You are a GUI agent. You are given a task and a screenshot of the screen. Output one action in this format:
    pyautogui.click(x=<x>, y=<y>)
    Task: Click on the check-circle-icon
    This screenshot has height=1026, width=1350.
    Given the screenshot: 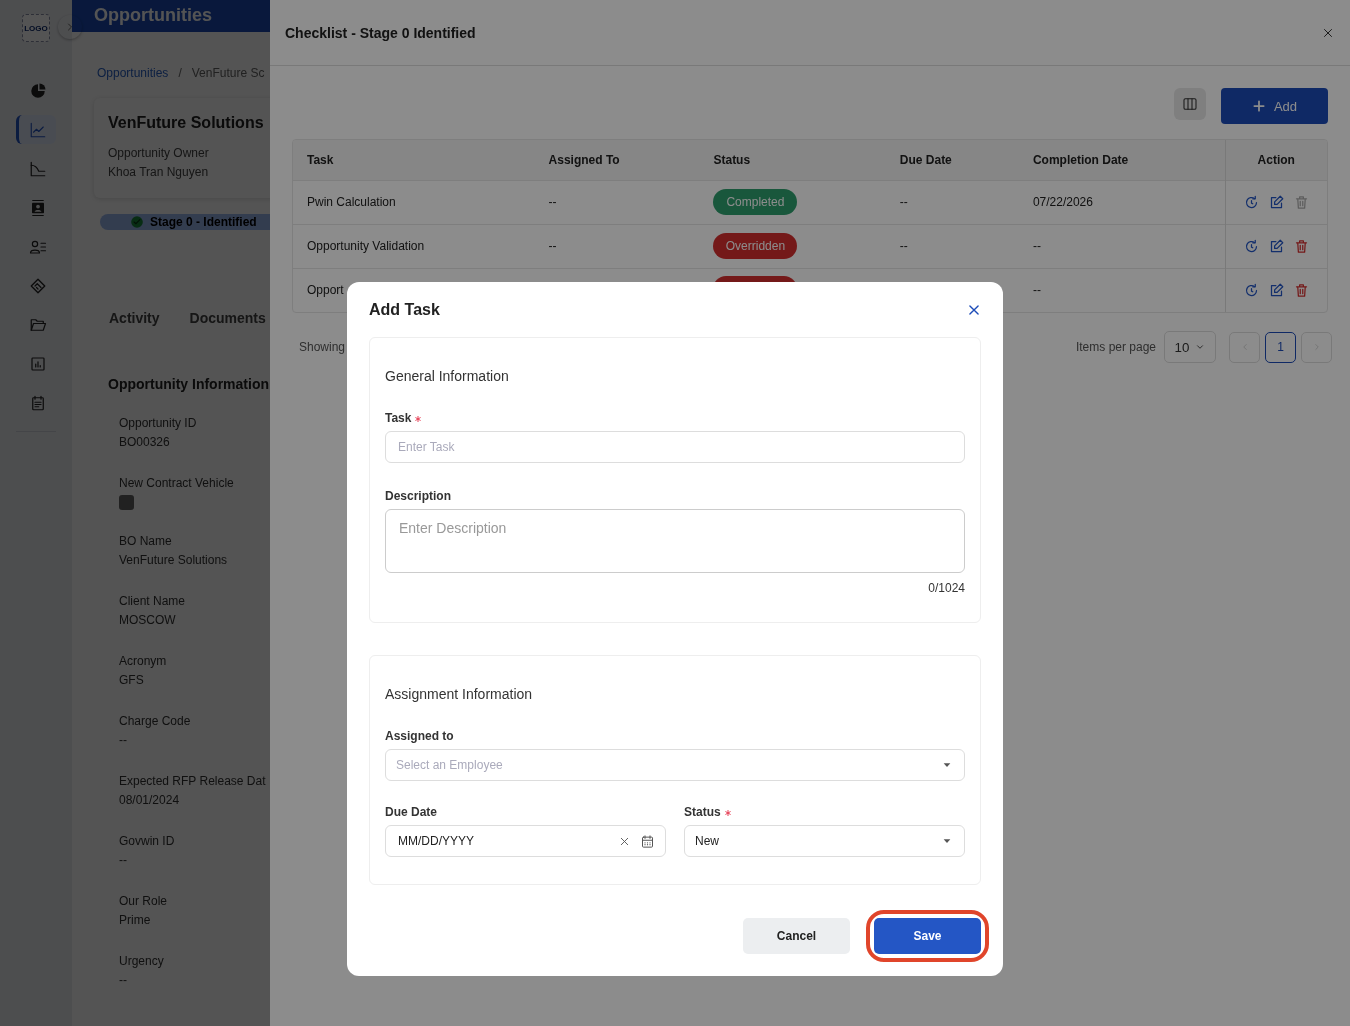 What is the action you would take?
    pyautogui.click(x=137, y=221)
    